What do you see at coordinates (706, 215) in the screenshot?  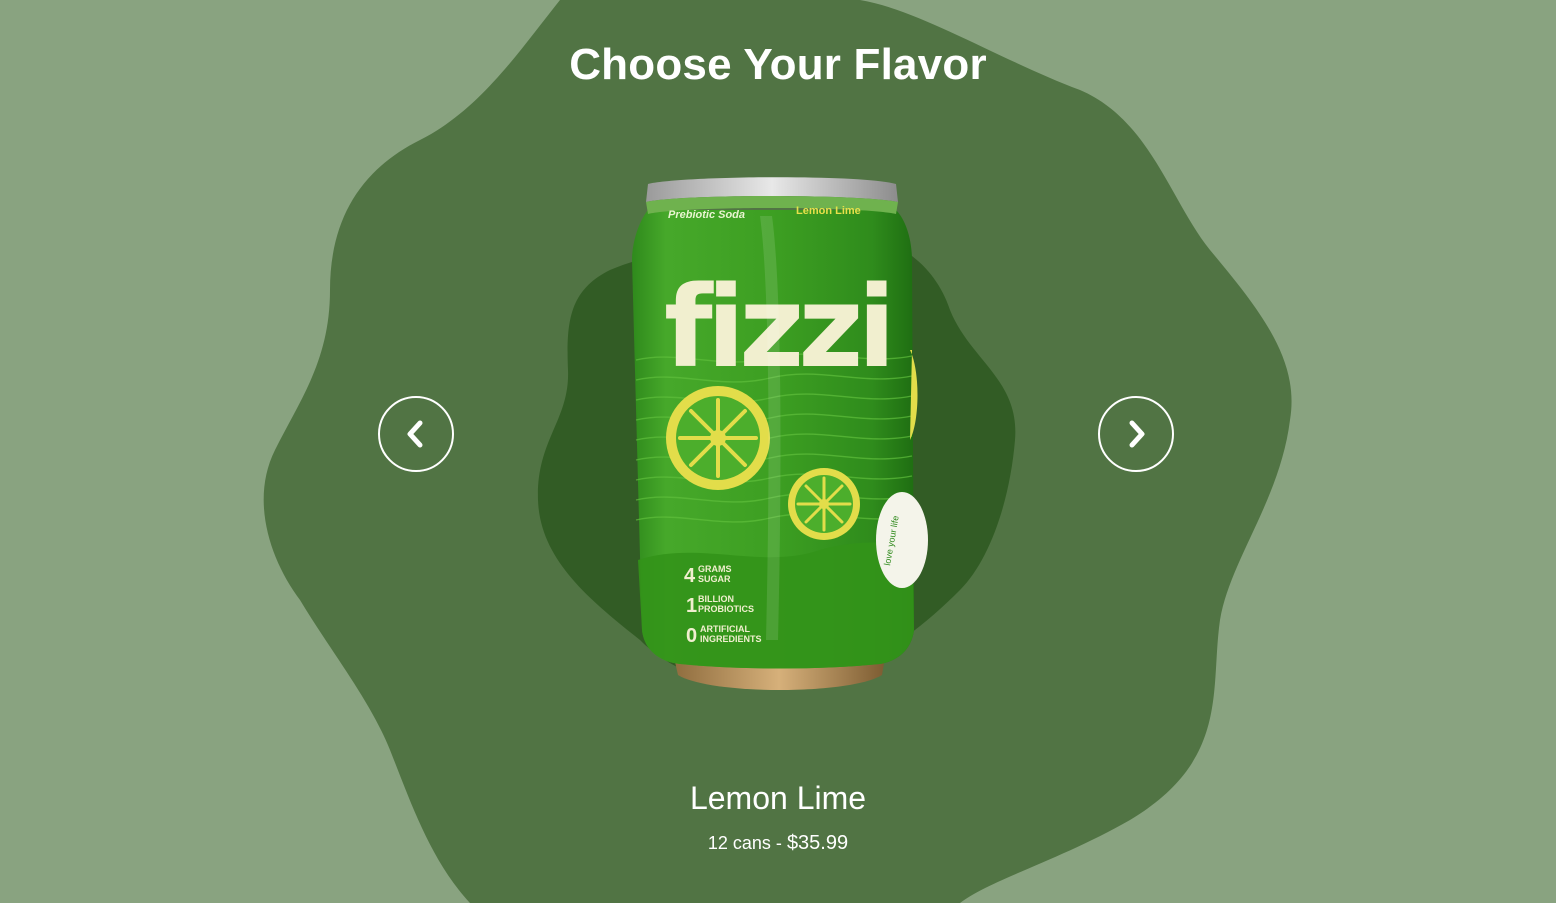 I see `can-tagline: Prebiotic Soda` at bounding box center [706, 215].